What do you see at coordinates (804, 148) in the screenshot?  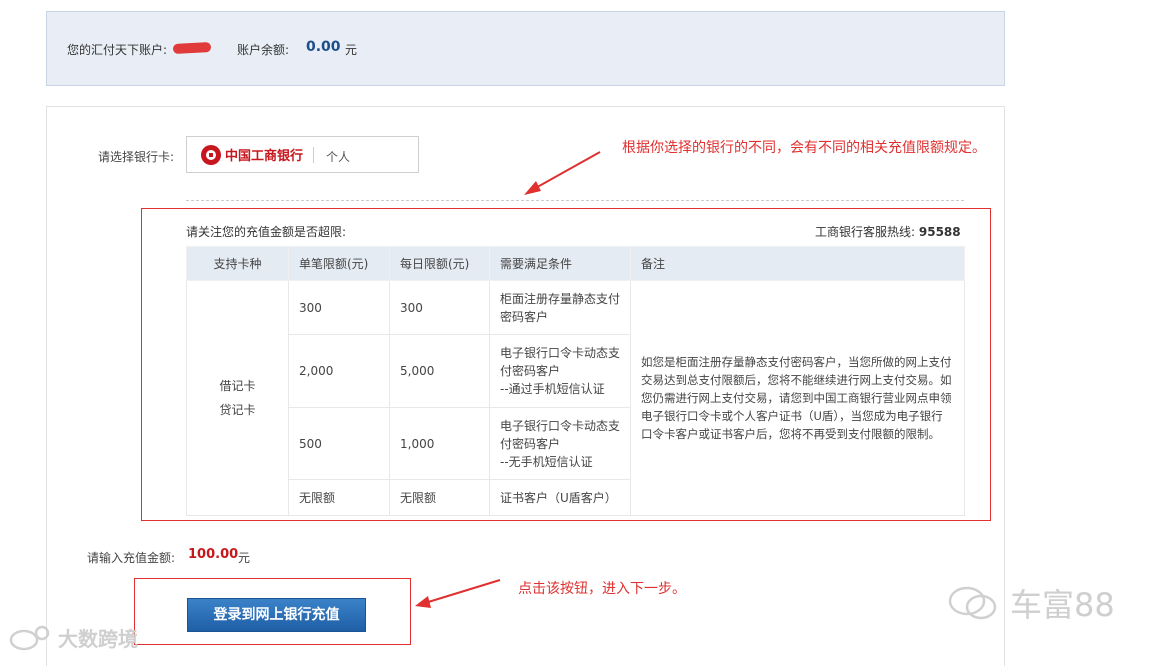 I see `bank-annotation: 根据你选择的银行的不同，会有不同的相关充值限额规定。` at bounding box center [804, 148].